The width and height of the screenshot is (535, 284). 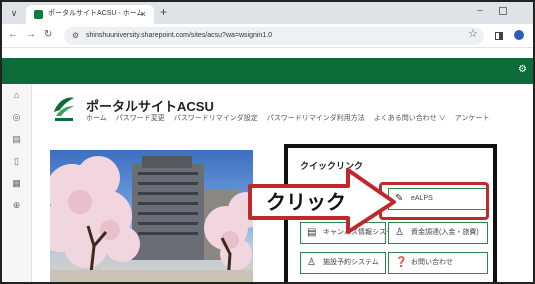 What do you see at coordinates (480, 11) in the screenshot?
I see `window-minimize-button: −` at bounding box center [480, 11].